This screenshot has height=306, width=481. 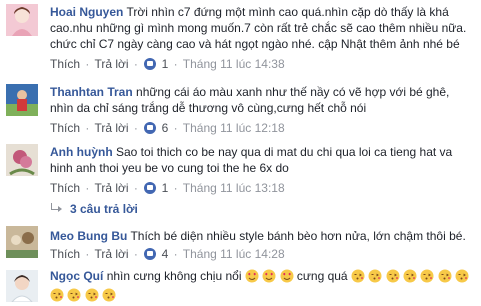 I want to click on comment-actions: Thích · Trả lời · 6 · Tháng 11 lúc 12:18, so click(x=167, y=128).